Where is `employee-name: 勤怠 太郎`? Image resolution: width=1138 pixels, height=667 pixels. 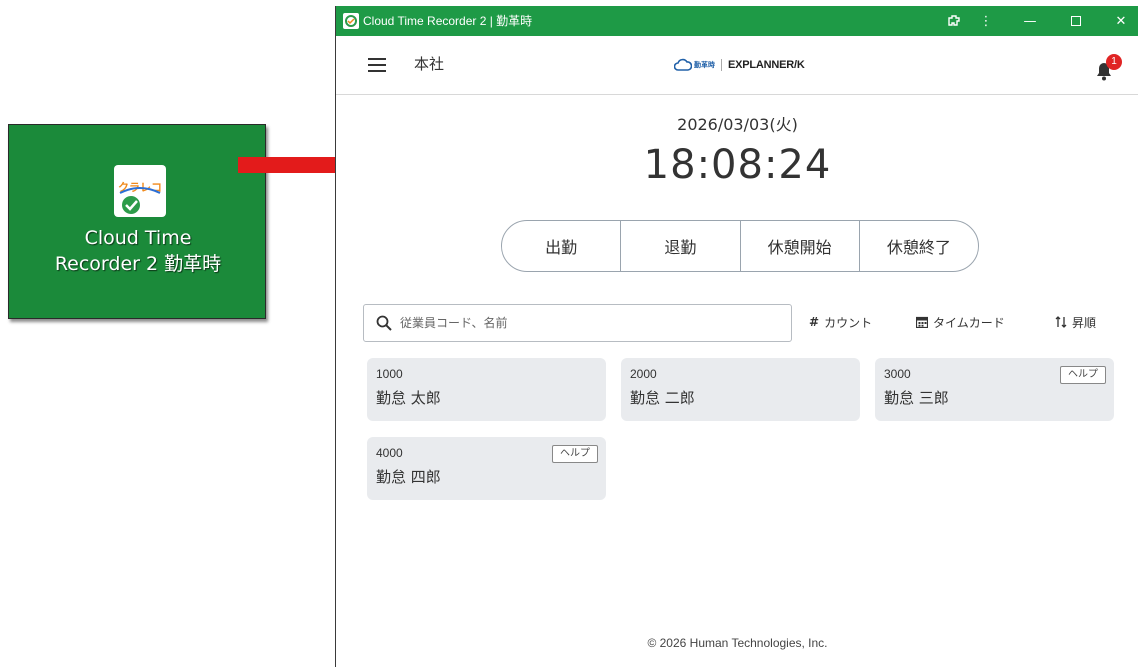
employee-name: 勤怠 太郎 is located at coordinates (408, 398).